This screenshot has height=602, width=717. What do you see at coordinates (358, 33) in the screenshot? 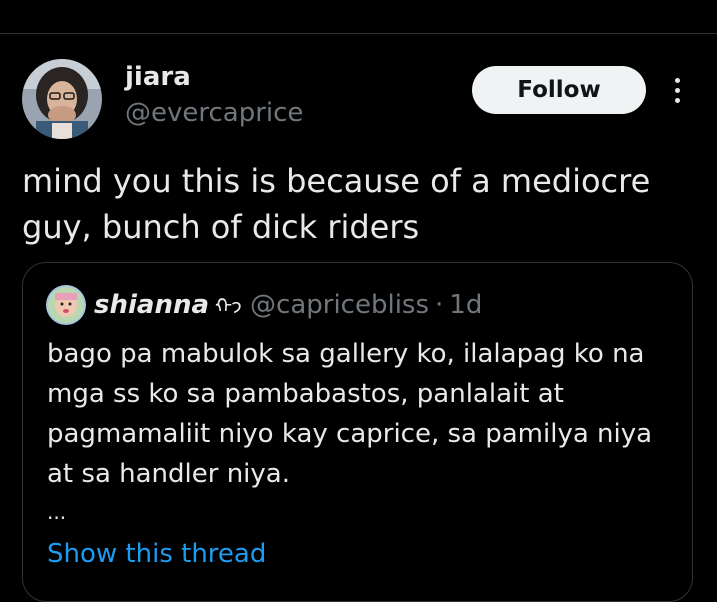
I see `top-divider` at bounding box center [358, 33].